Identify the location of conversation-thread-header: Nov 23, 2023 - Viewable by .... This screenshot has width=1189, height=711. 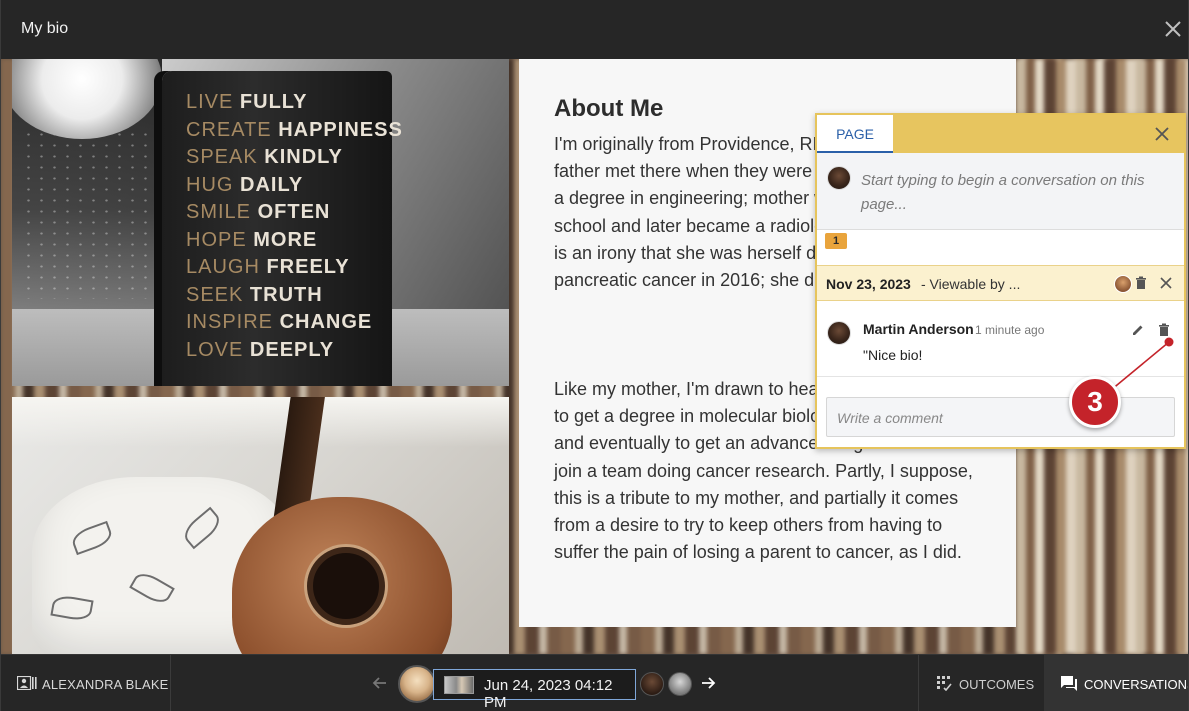
(1000, 283).